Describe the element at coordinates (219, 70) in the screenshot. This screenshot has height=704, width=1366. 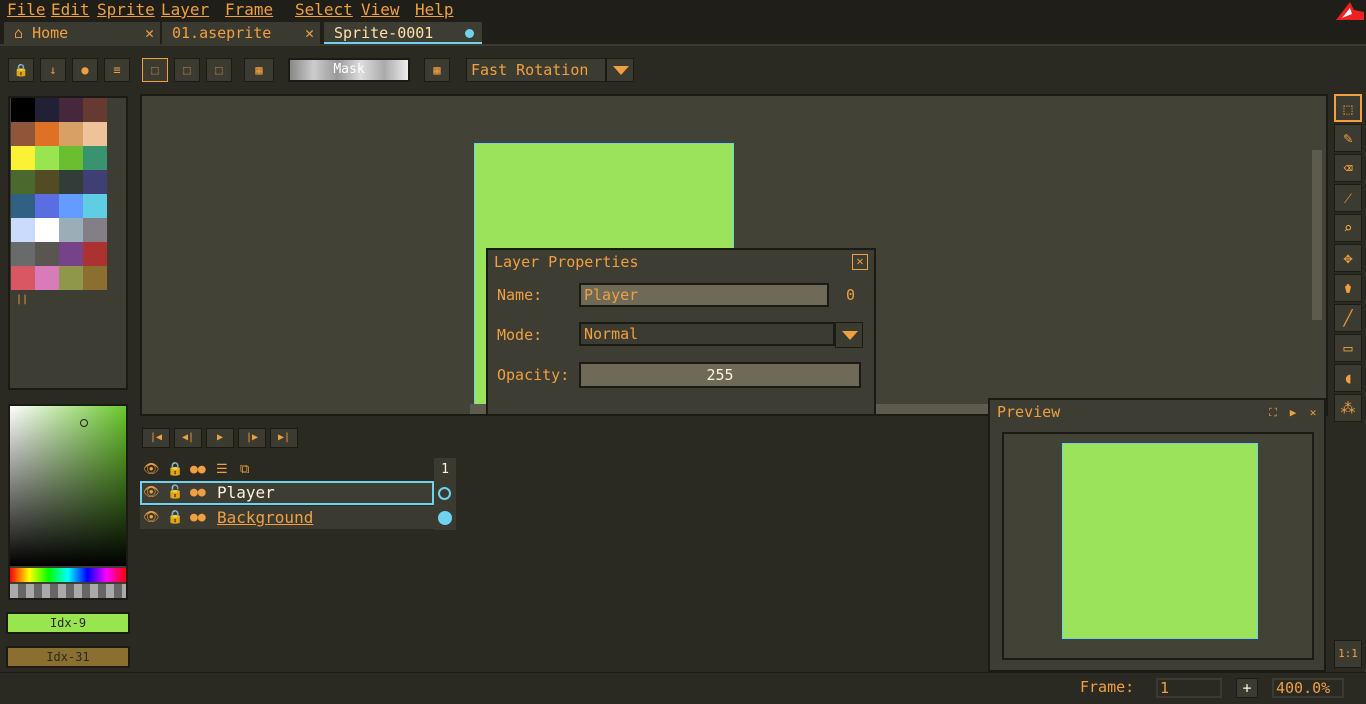
I see `selection-subtract-icon: ⬚` at that location.